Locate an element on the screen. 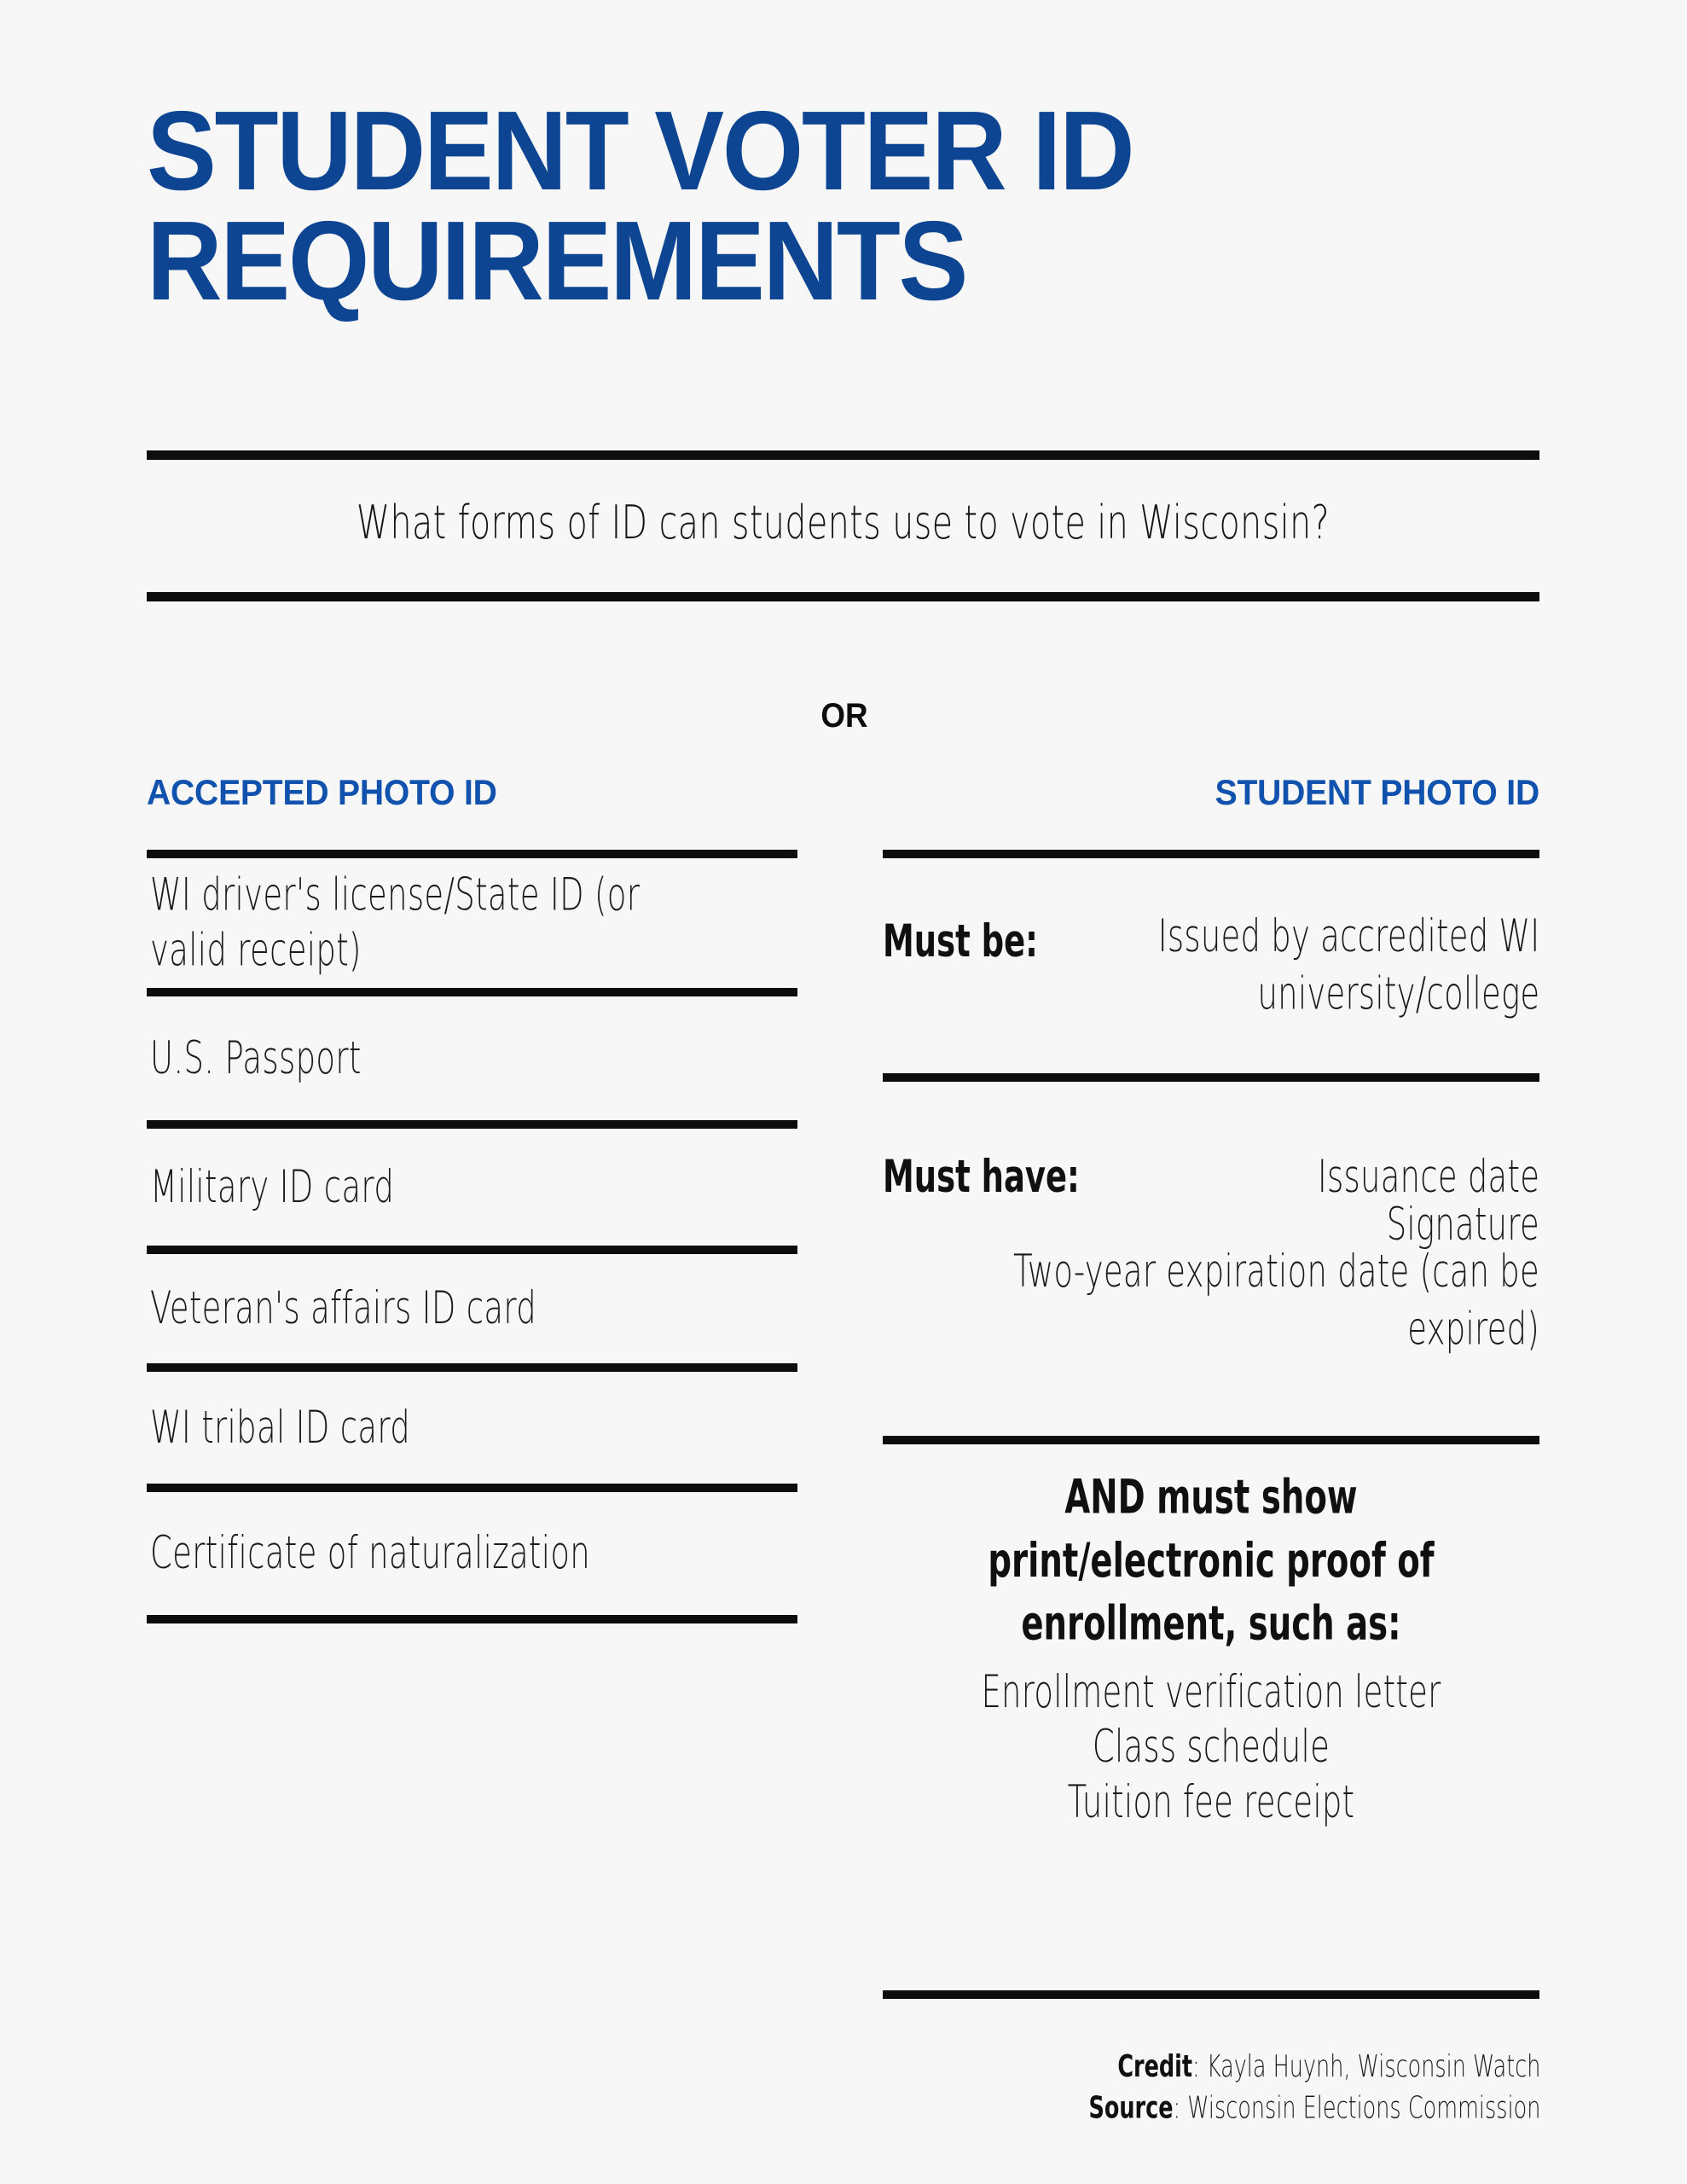 The image size is (1687, 2184). list-item: Veteran's affairs ID card is located at coordinates (472, 1309).